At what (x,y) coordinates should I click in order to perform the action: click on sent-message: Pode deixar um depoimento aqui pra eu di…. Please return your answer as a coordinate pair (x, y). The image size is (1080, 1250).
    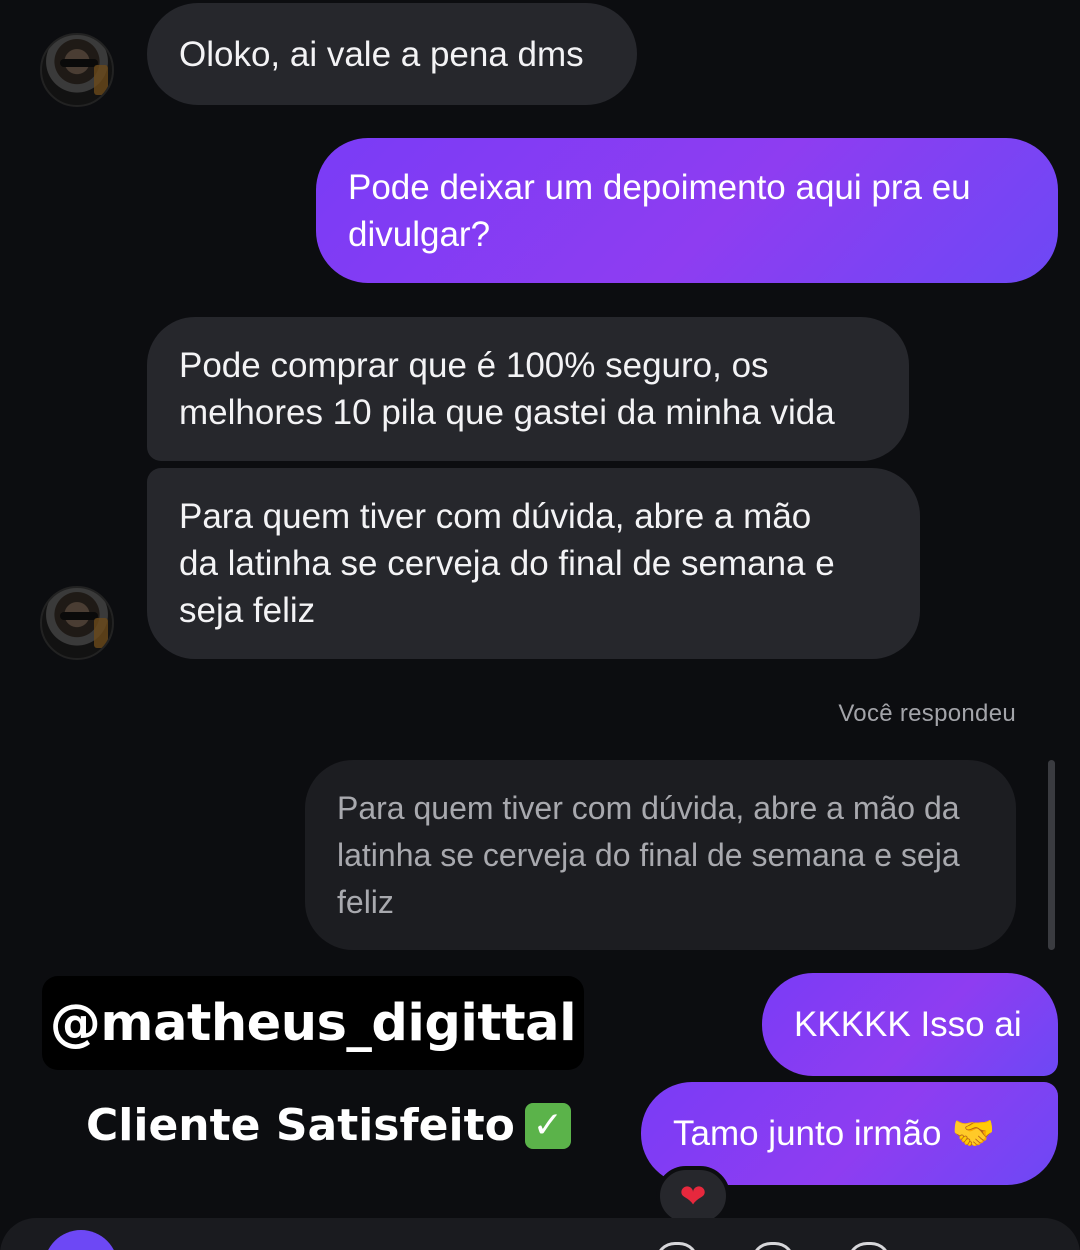
    Looking at the image, I should click on (687, 210).